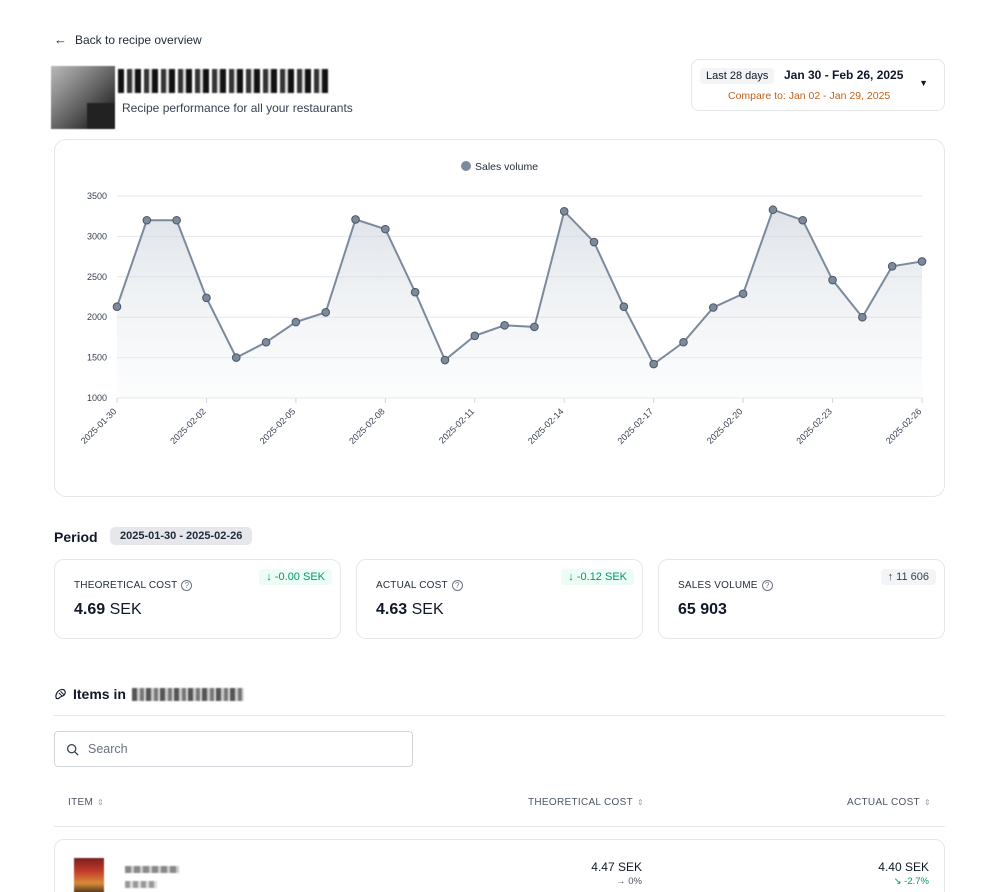 This screenshot has width=981, height=892. Describe the element at coordinates (223, 81) in the screenshot. I see `page-title-redacted` at that location.